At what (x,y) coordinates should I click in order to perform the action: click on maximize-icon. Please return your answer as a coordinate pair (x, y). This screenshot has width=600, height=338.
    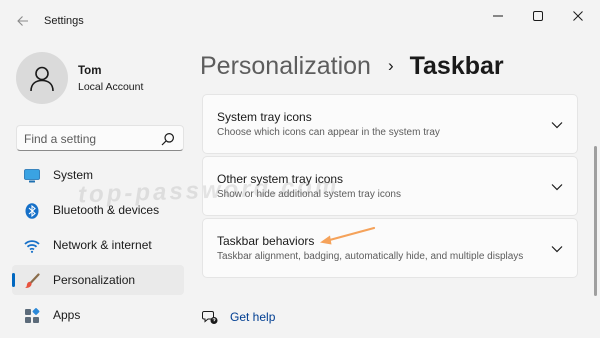
    Looking at the image, I should click on (538, 16).